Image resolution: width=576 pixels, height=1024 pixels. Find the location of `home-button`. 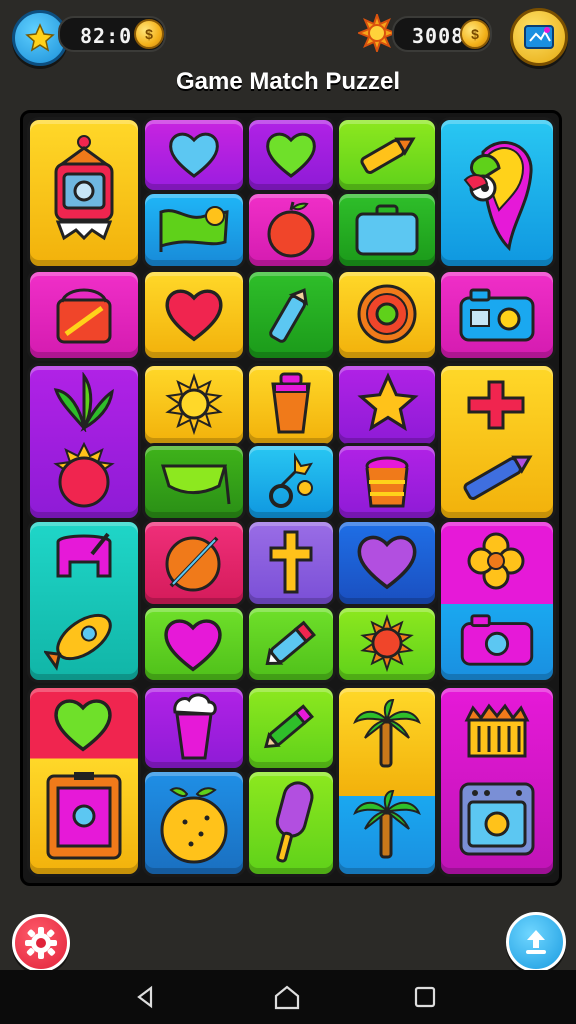

home-button is located at coordinates (287, 997).